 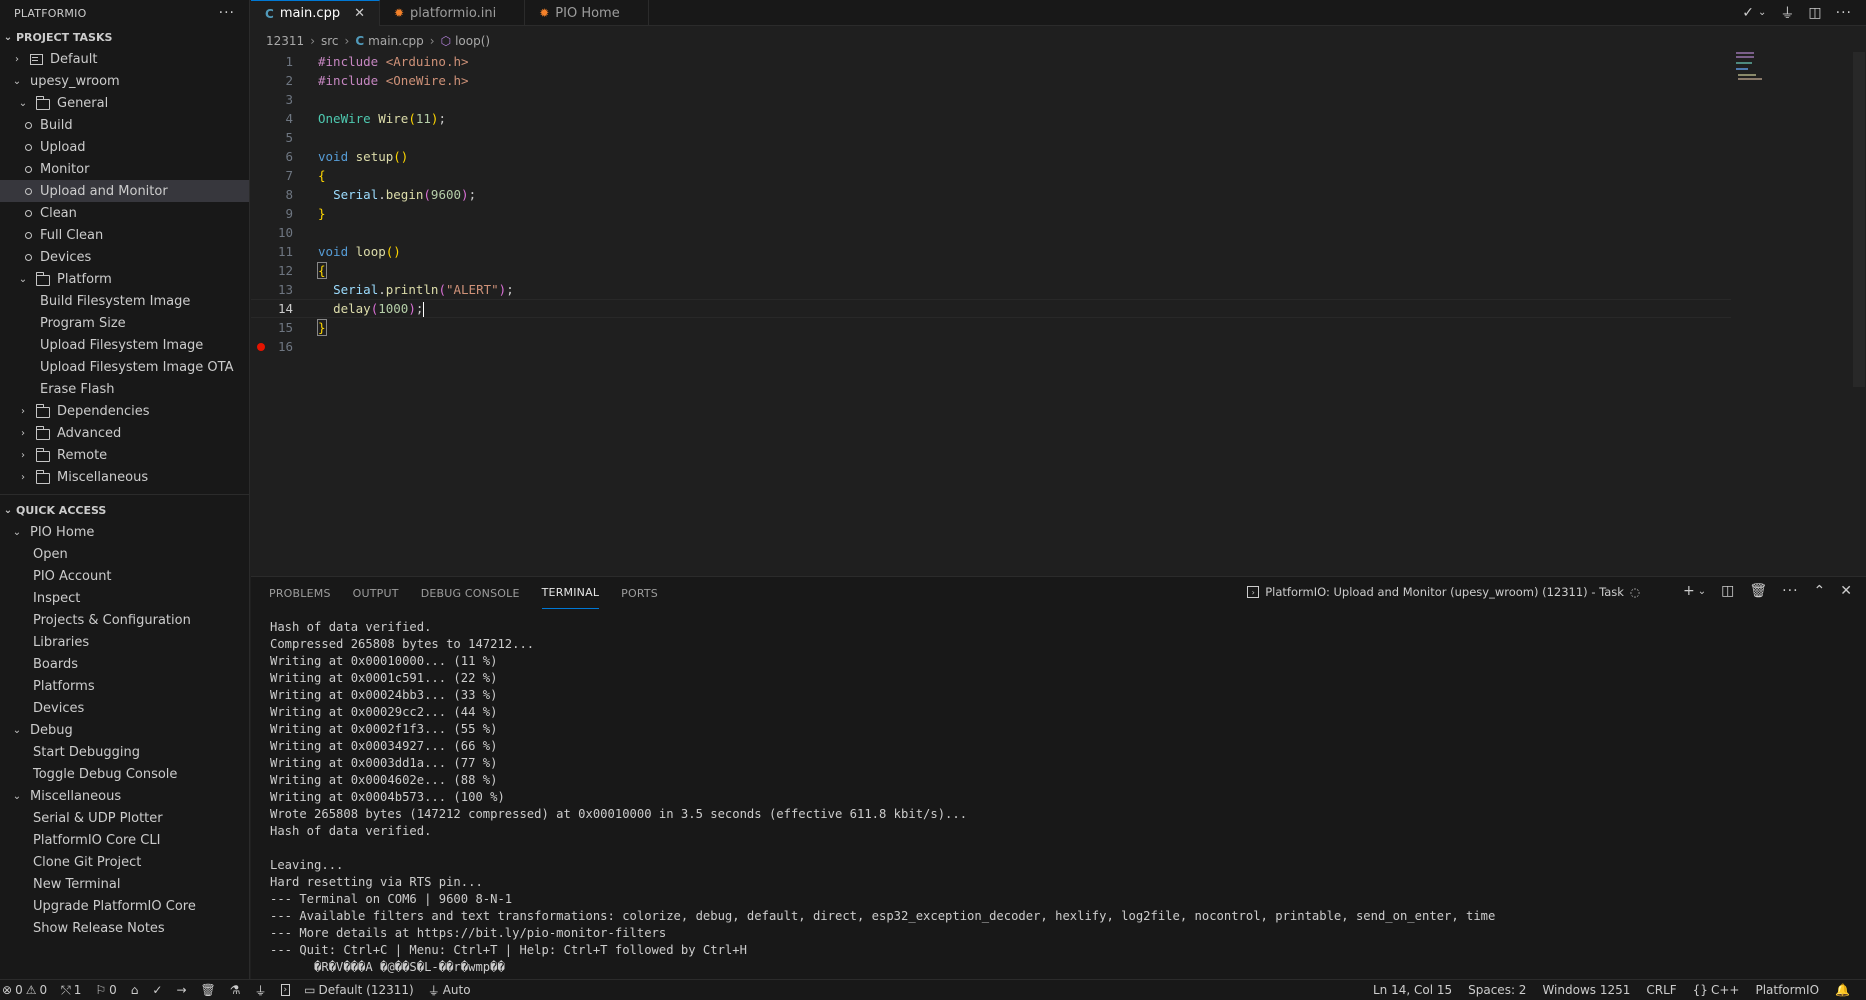 I want to click on tree-item-show-release-notes: Show Release Notes, so click(x=124, y=928).